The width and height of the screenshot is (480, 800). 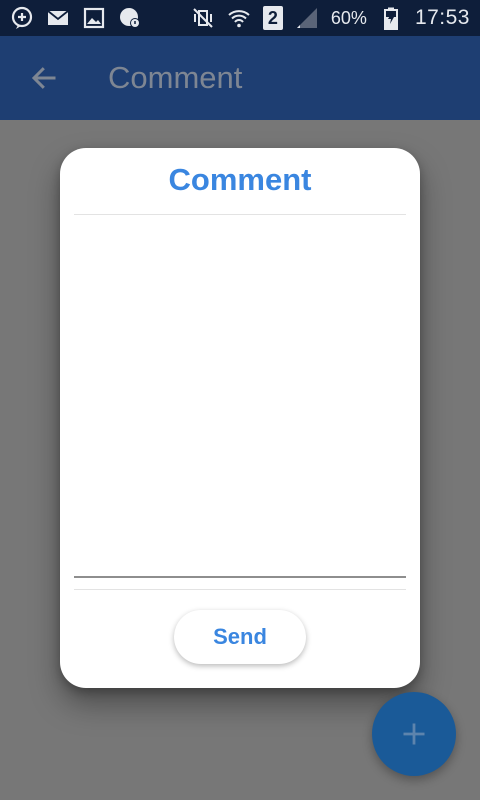 I want to click on sim-badge: 2, so click(x=272, y=18).